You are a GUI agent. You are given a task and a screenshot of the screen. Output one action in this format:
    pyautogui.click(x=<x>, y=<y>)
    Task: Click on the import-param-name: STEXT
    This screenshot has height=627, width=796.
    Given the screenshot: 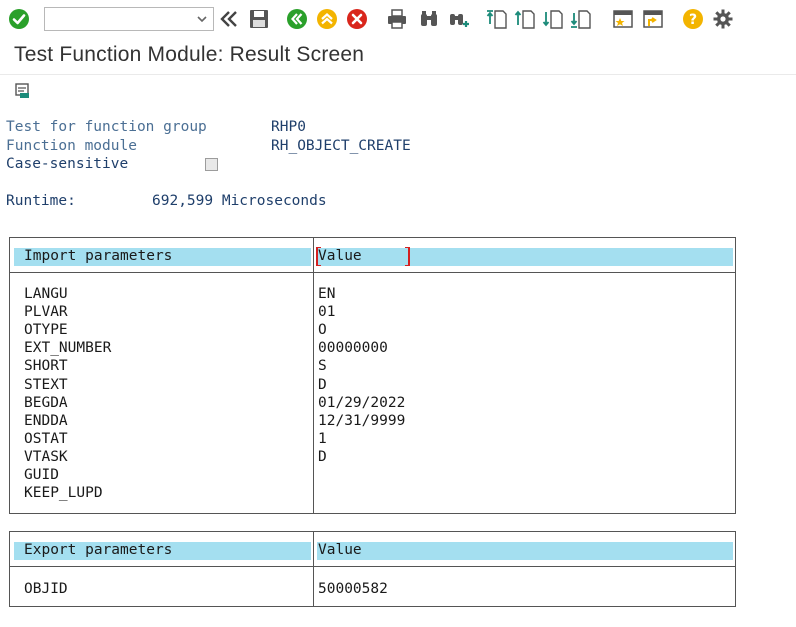 What is the action you would take?
    pyautogui.click(x=46, y=384)
    